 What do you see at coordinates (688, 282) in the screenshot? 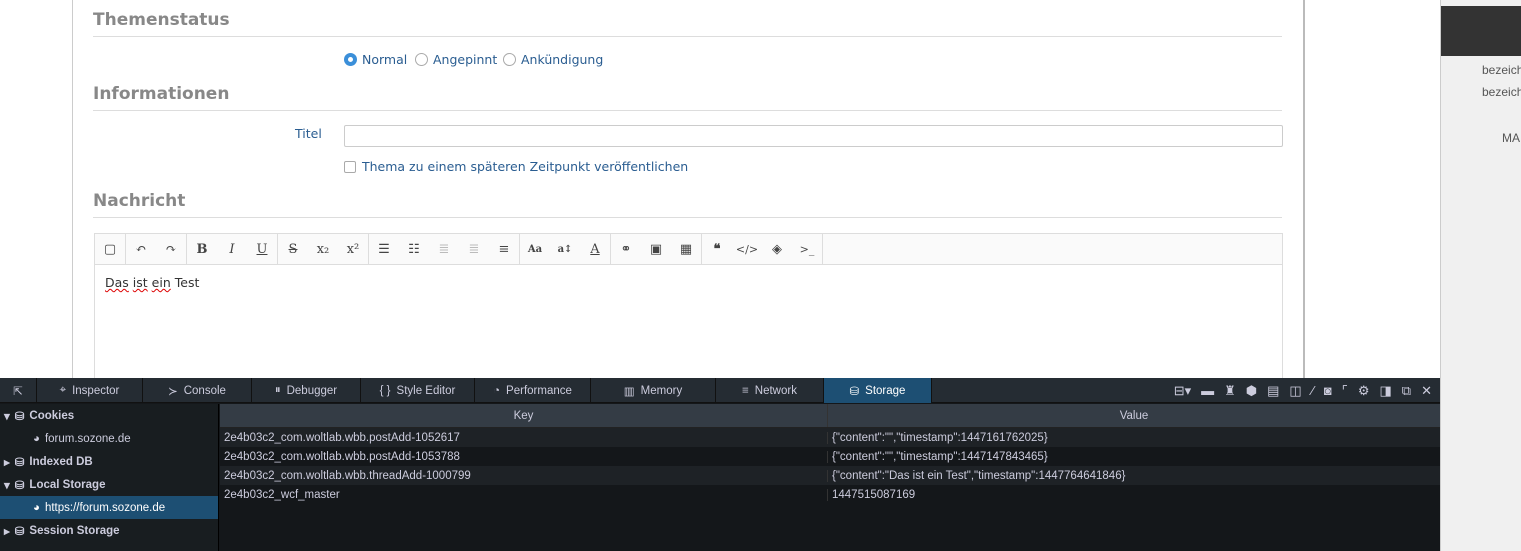
I see `editor-content: Das ist ein Test` at bounding box center [688, 282].